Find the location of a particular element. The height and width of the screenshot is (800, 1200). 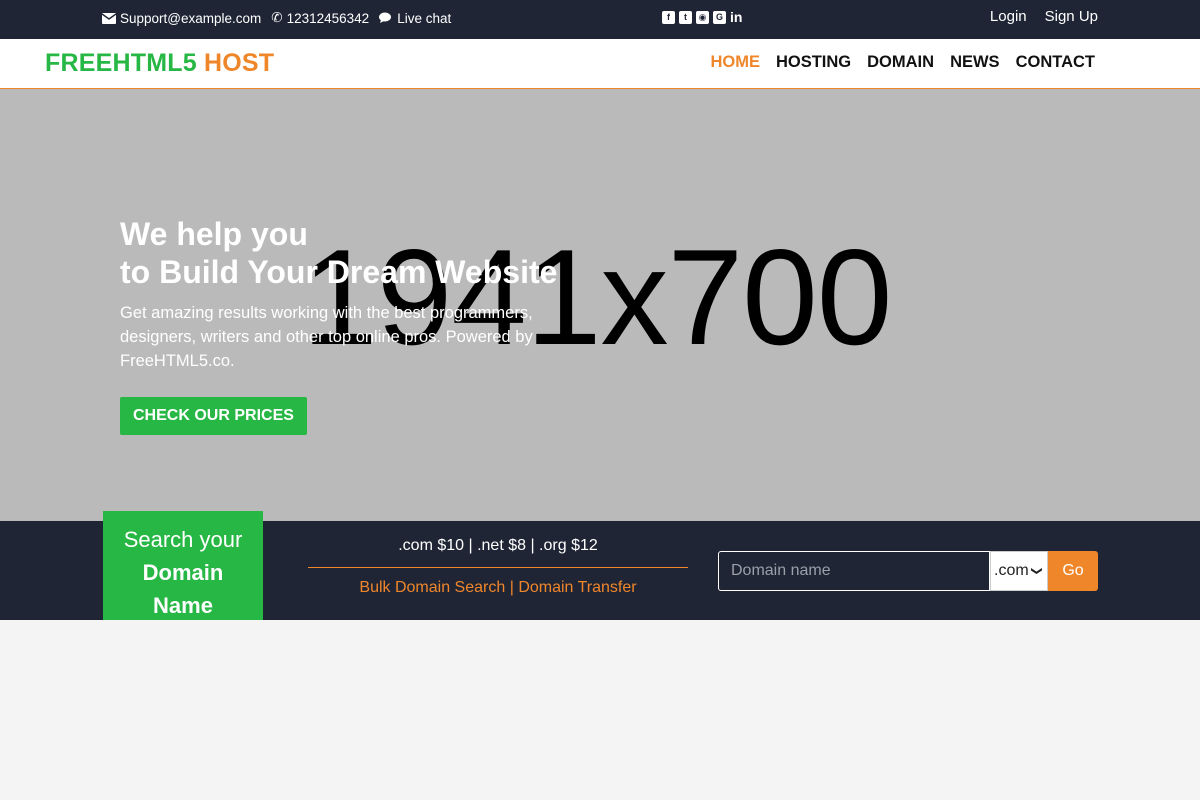

phone-text: 12312456342 is located at coordinates (328, 18).